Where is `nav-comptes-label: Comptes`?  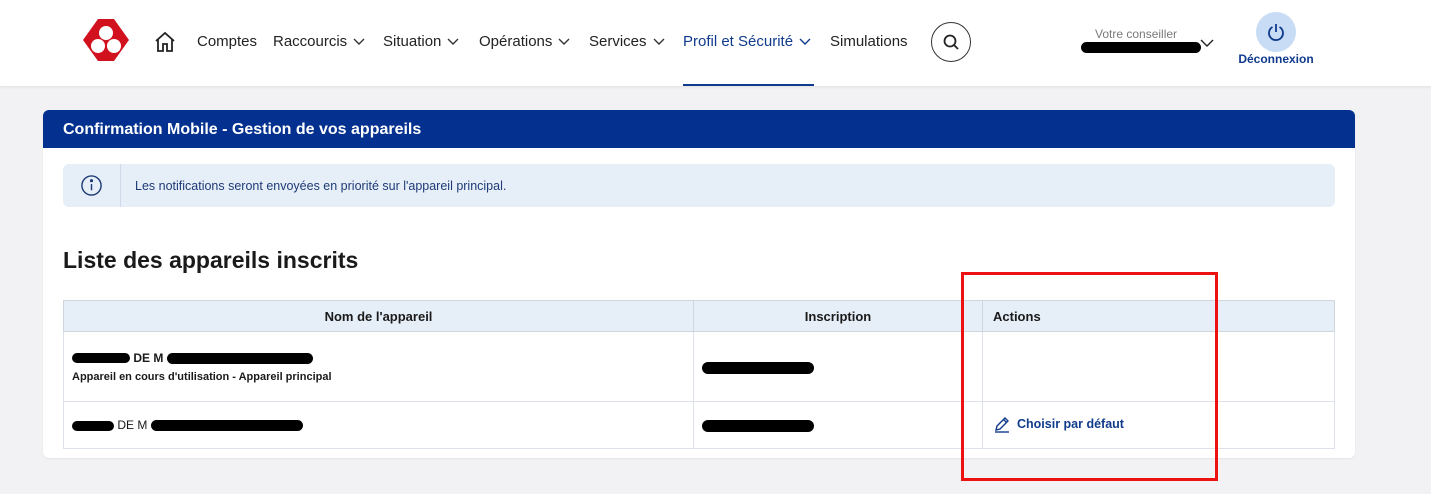 nav-comptes-label: Comptes is located at coordinates (227, 41).